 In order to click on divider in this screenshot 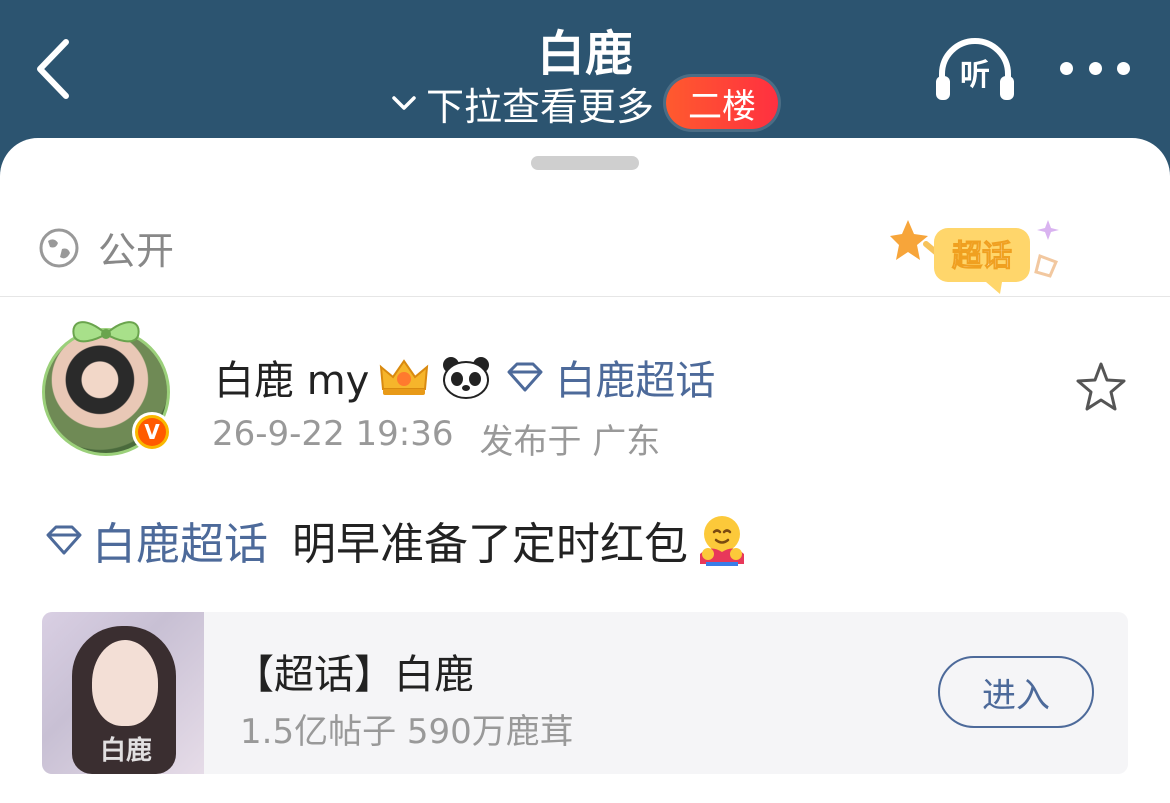, I will do `click(585, 296)`.